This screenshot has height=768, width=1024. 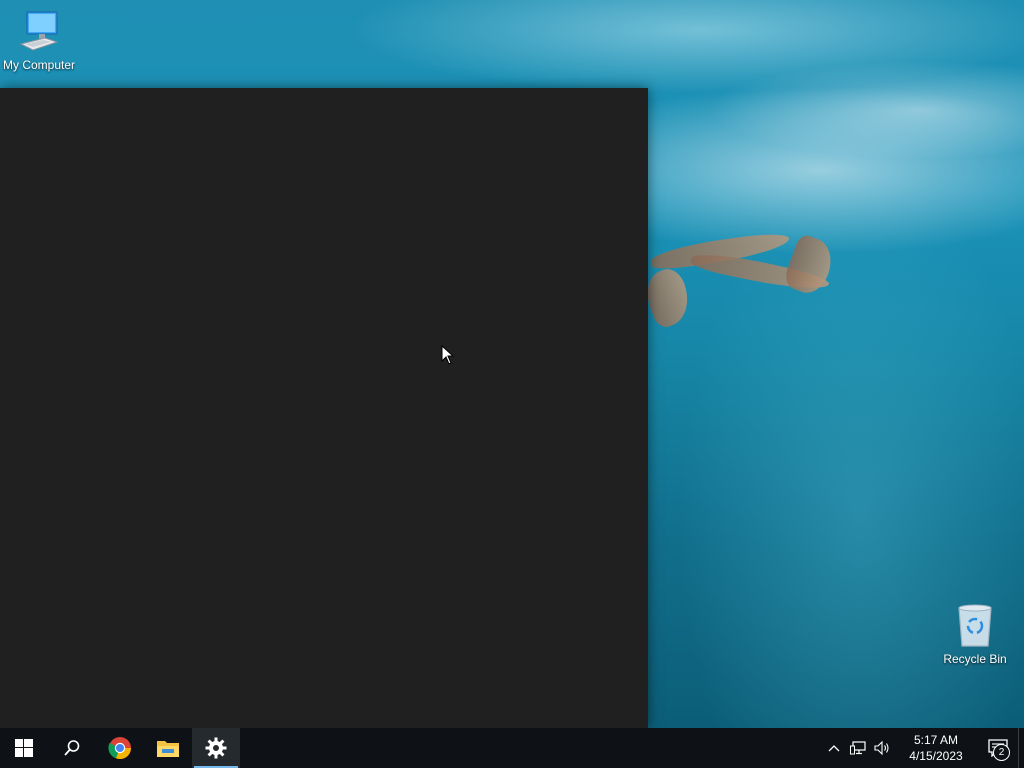 I want to click on volume-icon, so click(x=881, y=748).